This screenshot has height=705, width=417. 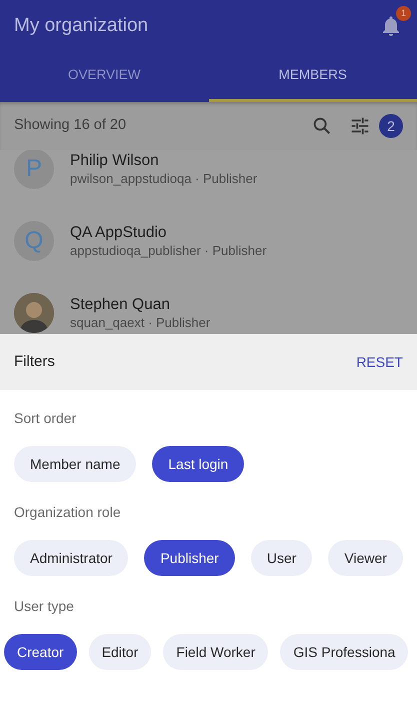 What do you see at coordinates (281, 558) in the screenshot?
I see `filter-chip: User` at bounding box center [281, 558].